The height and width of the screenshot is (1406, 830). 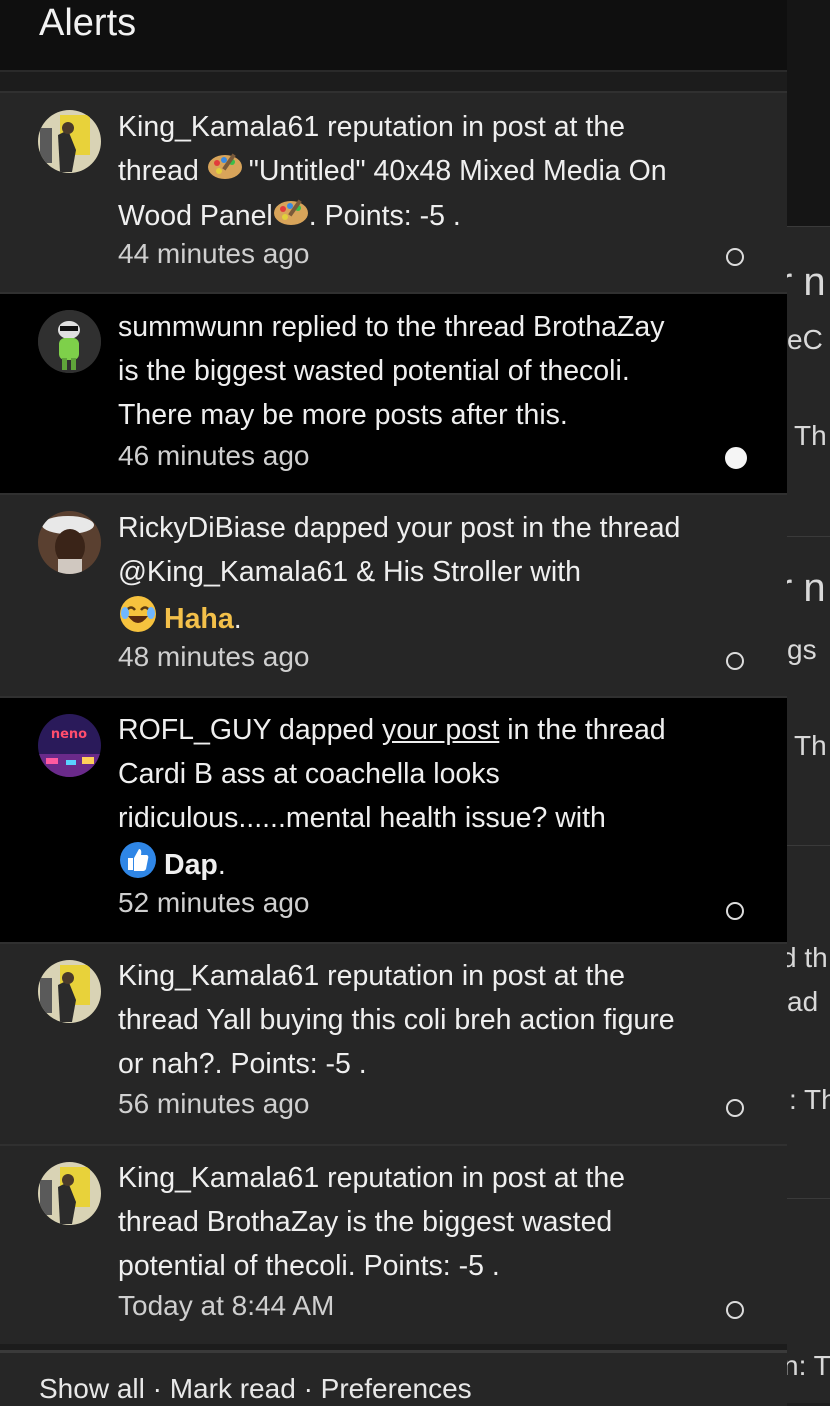 What do you see at coordinates (309, 1266) in the screenshot?
I see `alert-text-line: potential of thecoli. Points: -5 .` at bounding box center [309, 1266].